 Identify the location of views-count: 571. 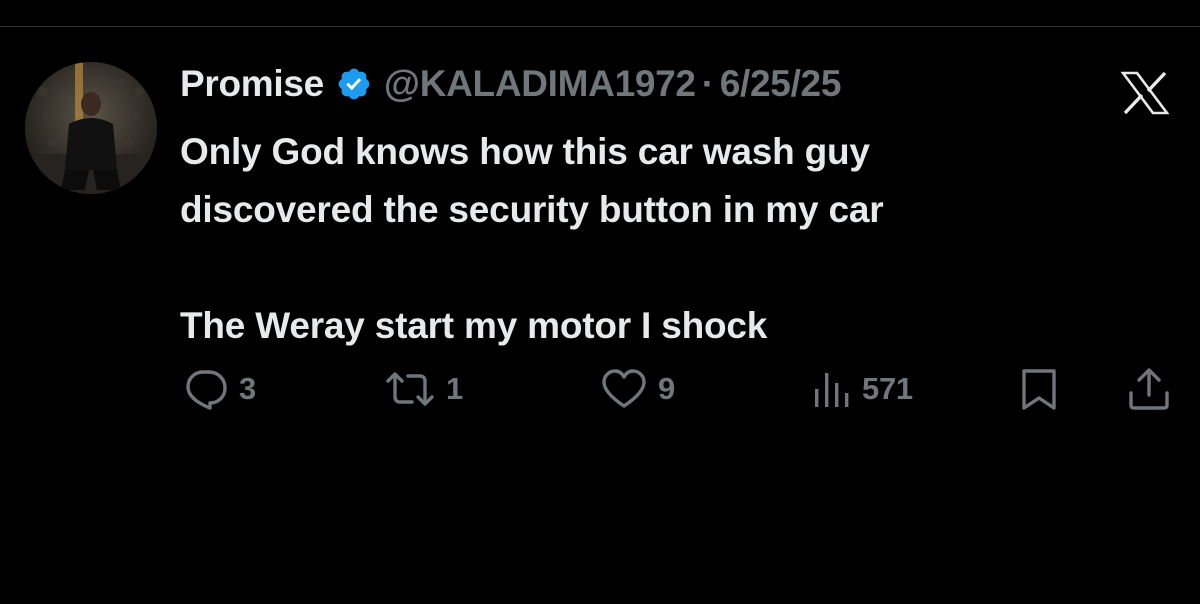
(887, 388).